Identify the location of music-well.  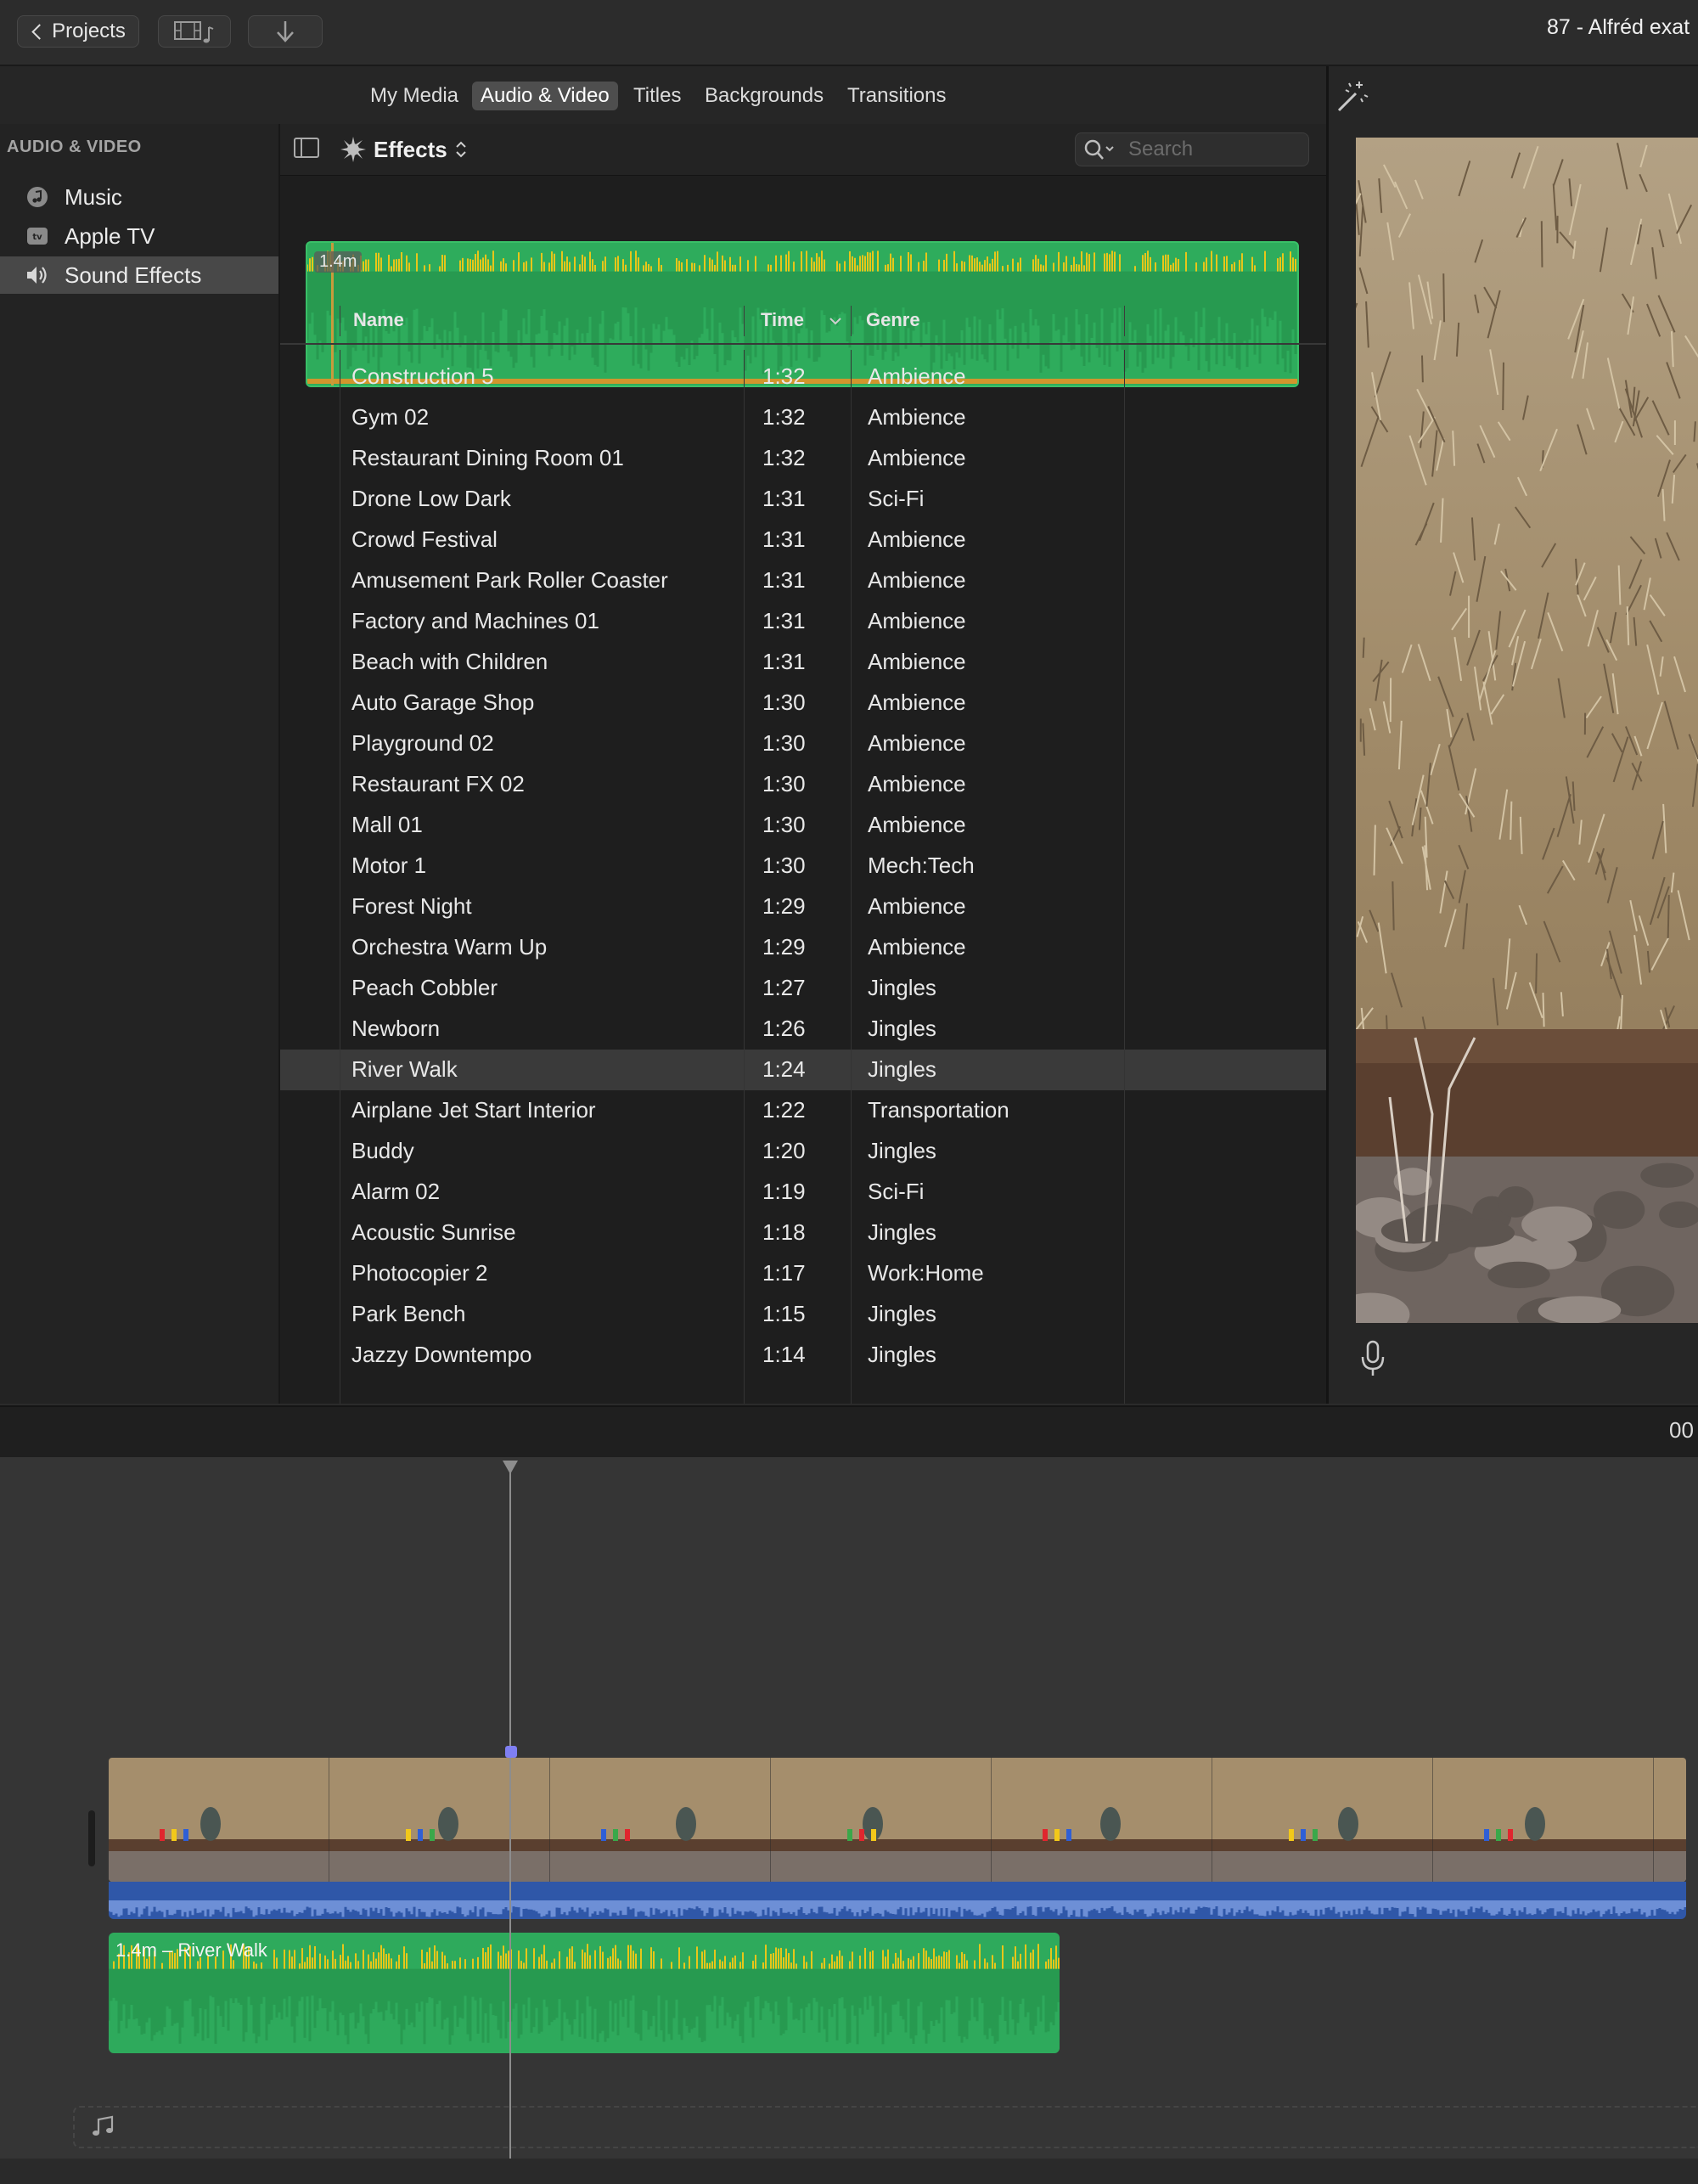
(885, 2127).